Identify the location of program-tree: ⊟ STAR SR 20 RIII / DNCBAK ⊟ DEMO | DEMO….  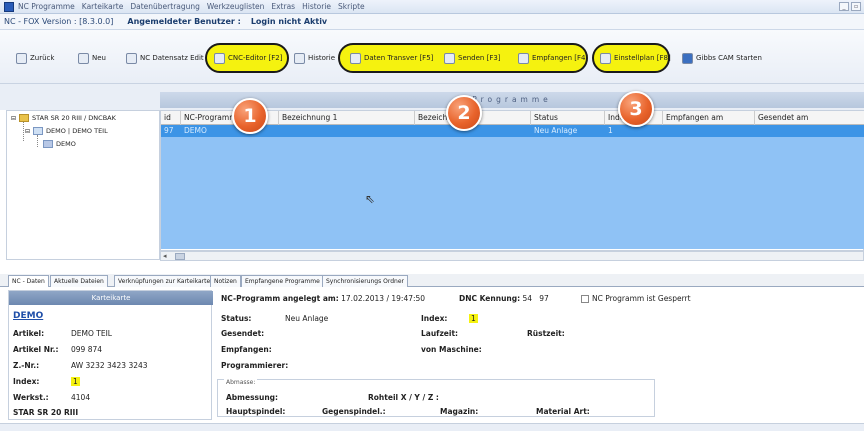
(83, 185).